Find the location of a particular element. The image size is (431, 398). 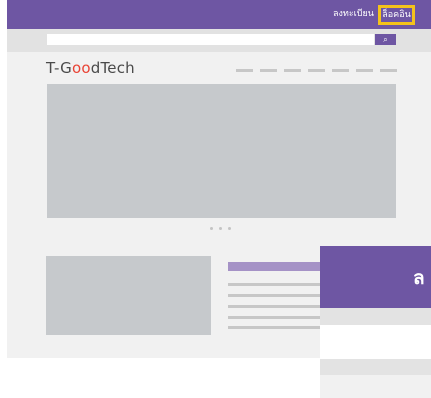

register-modal-header: ล is located at coordinates (375, 277).